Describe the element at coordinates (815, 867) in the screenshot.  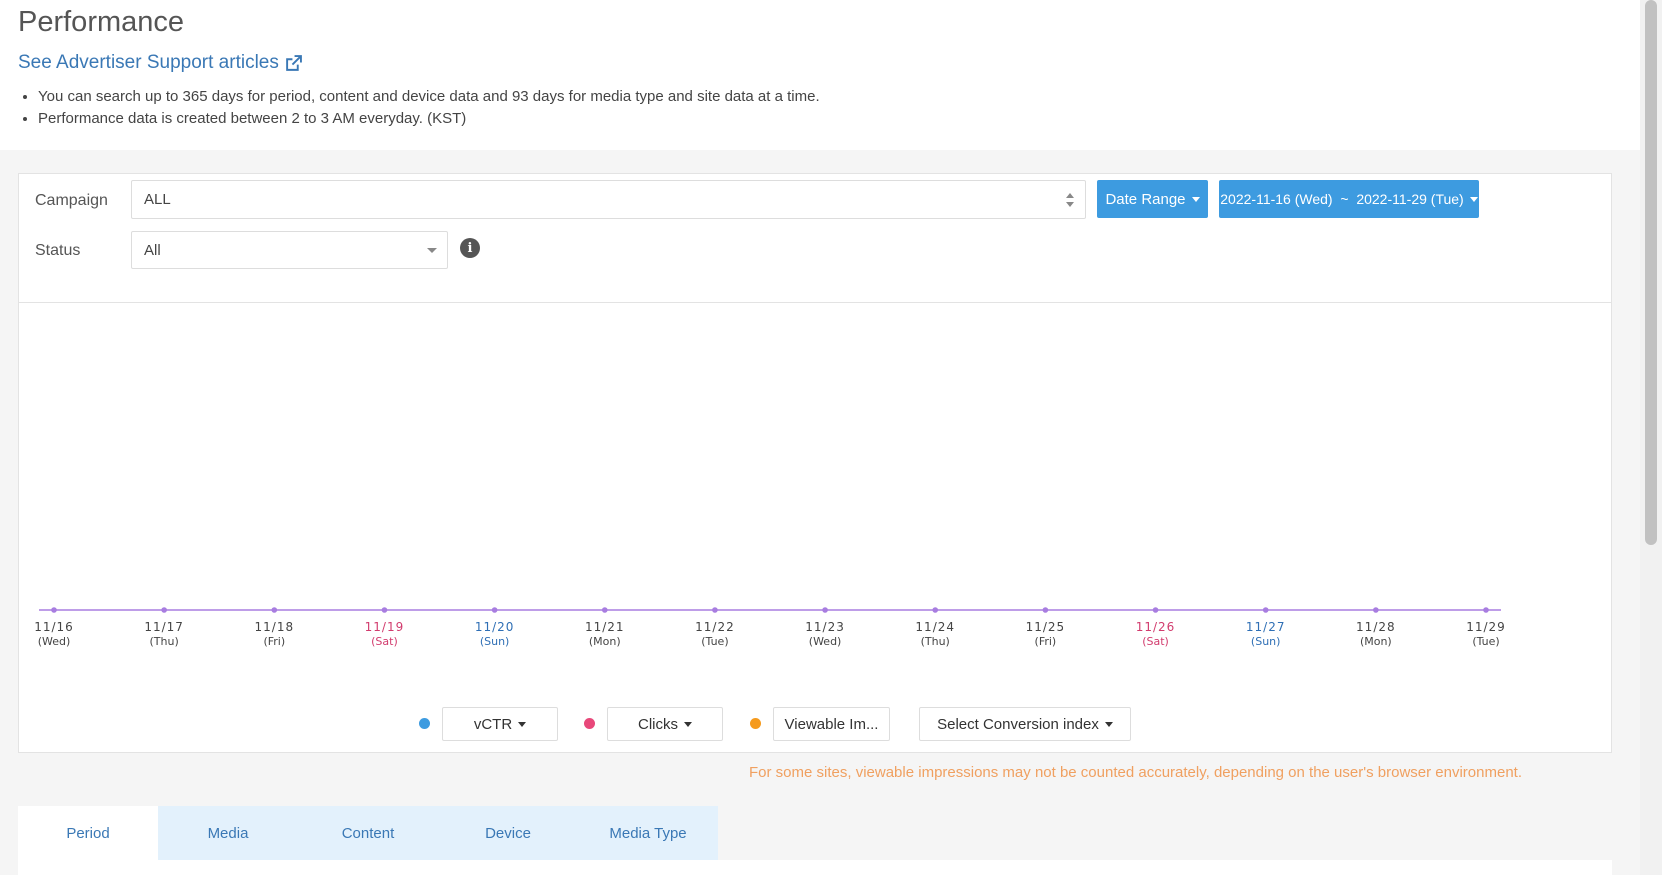
I see `tab-content-area` at that location.